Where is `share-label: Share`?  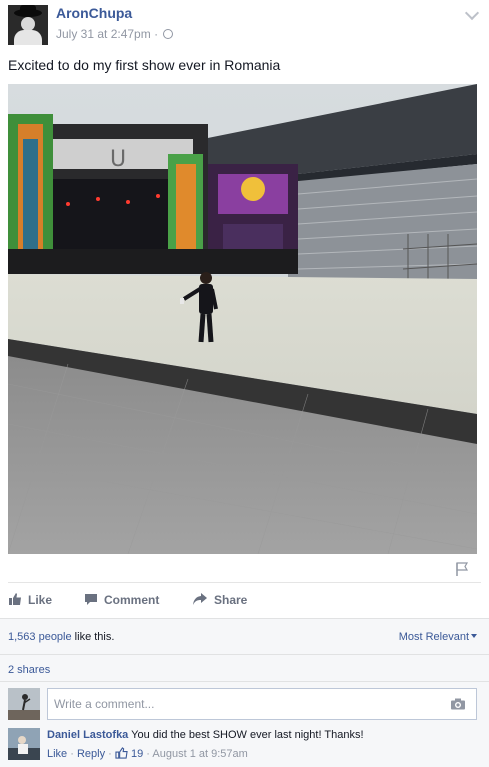
share-label: Share is located at coordinates (231, 600).